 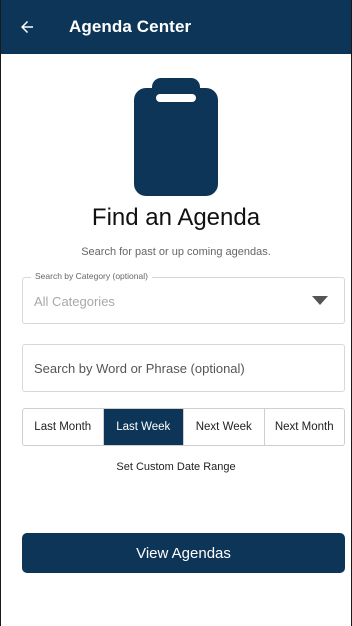 I want to click on clipboard-icon, so click(x=176, y=137).